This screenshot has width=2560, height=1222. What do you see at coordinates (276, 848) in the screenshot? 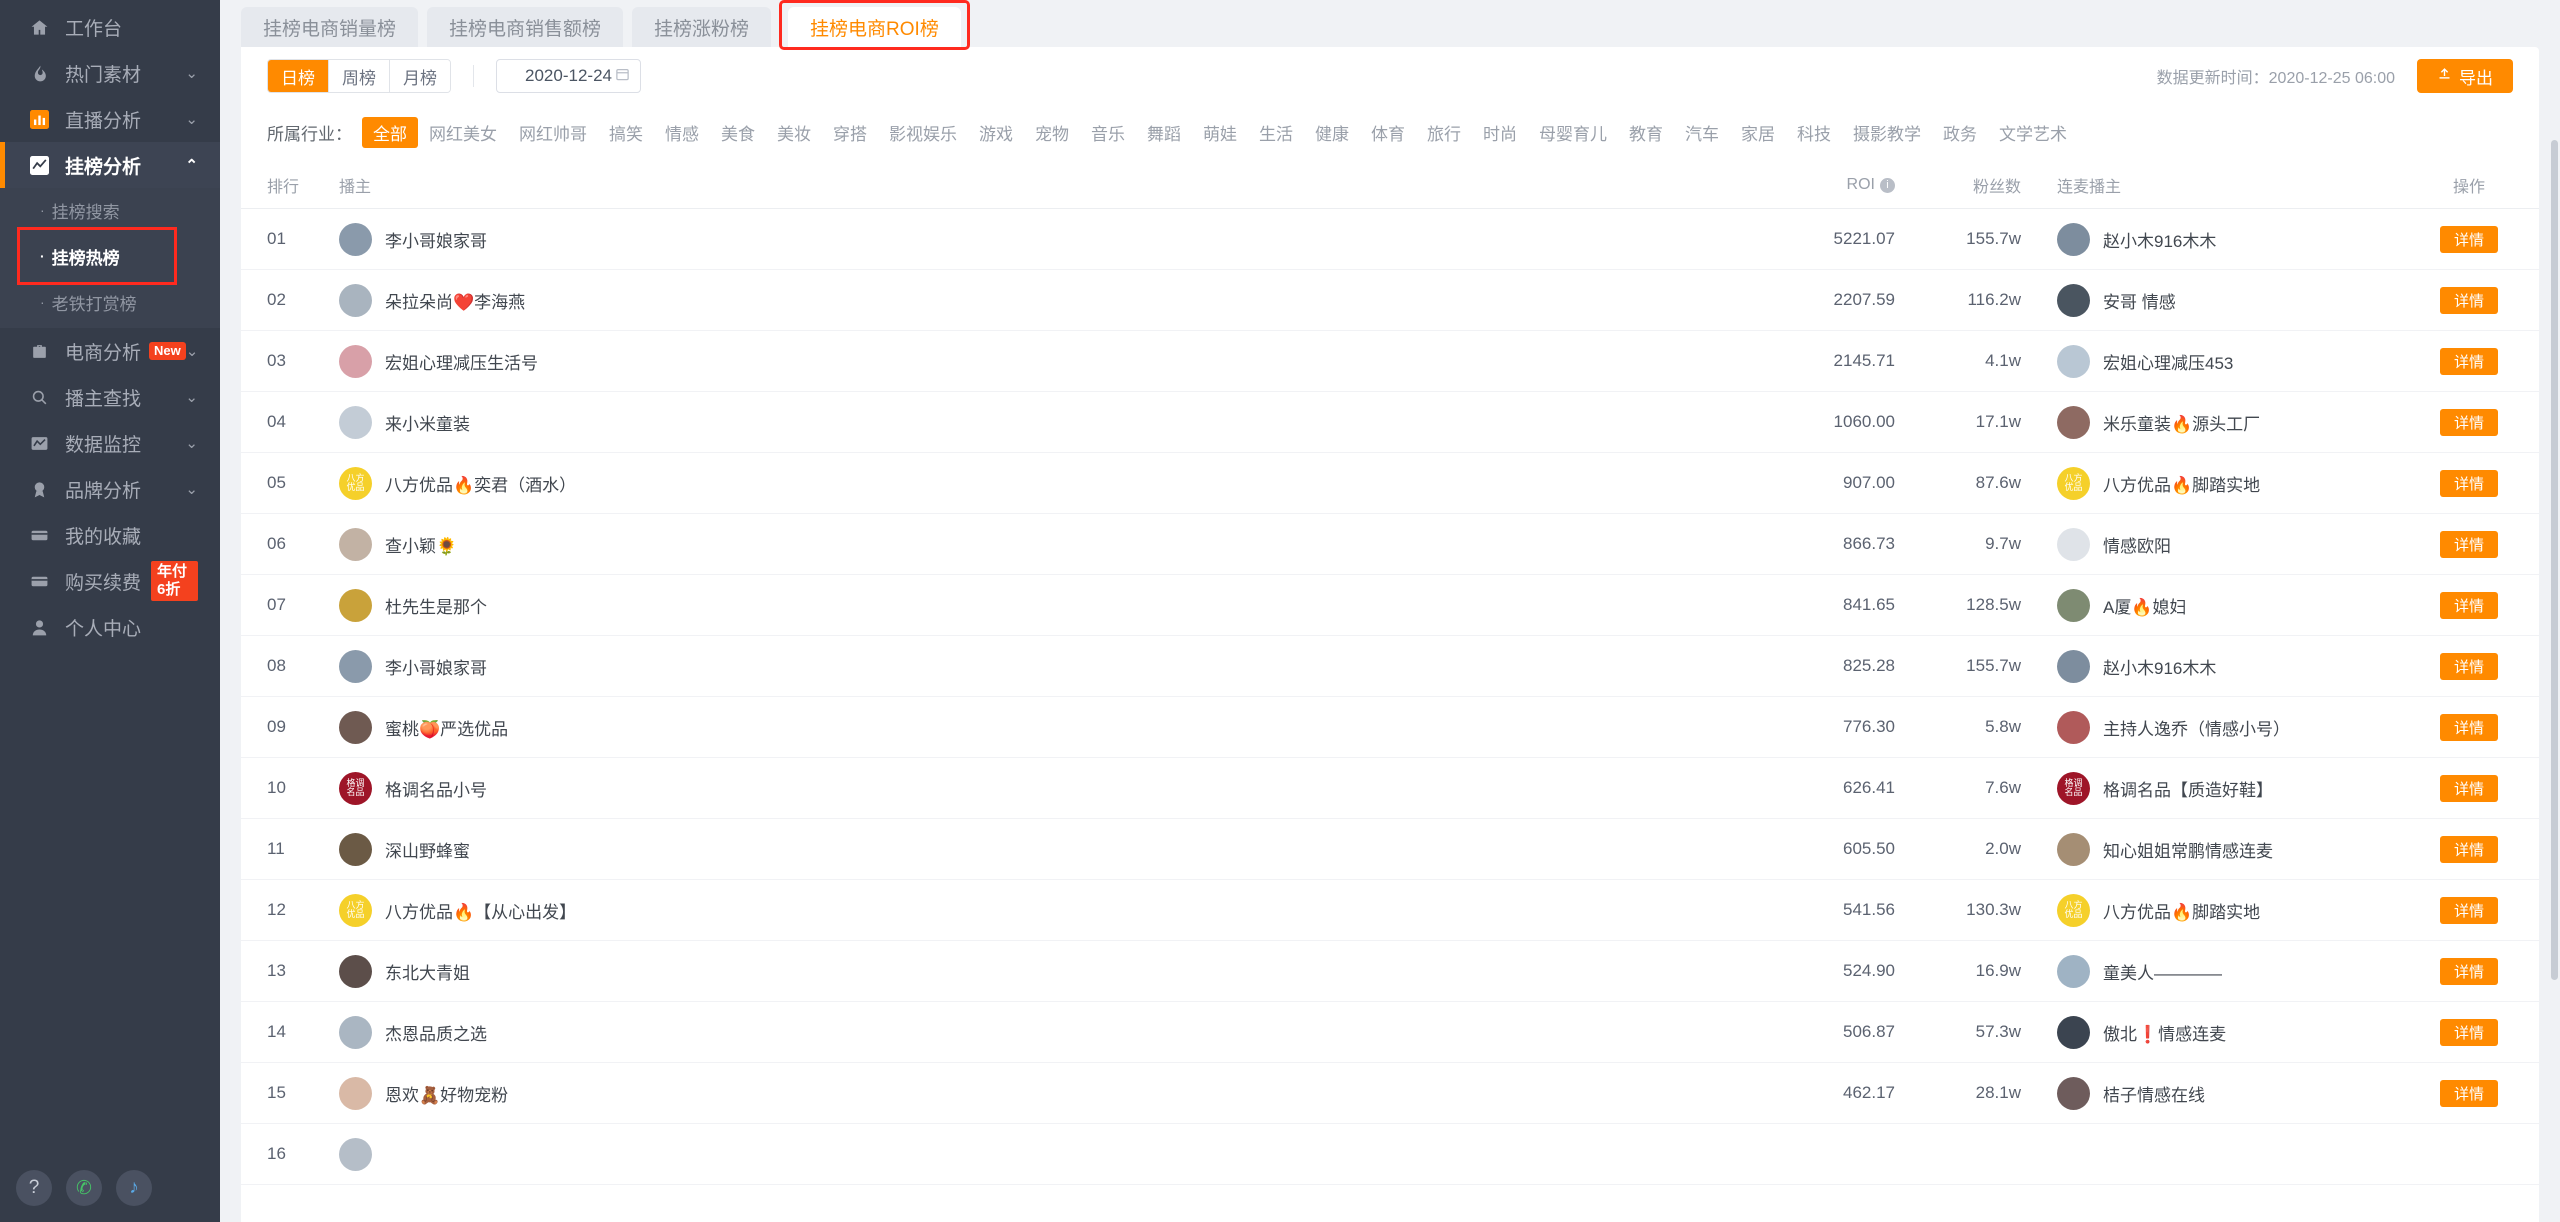
I see `rank-value: 11` at bounding box center [276, 848].